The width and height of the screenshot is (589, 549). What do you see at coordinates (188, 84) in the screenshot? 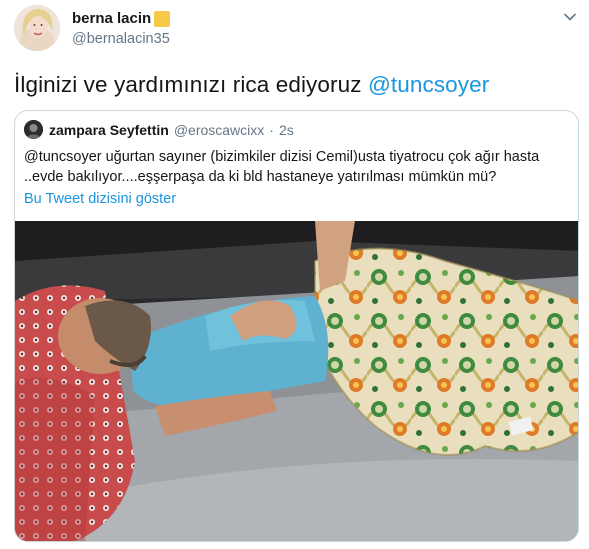
I see `tweet-body: İlginizi ve yardımınızı rica ediyoruz` at bounding box center [188, 84].